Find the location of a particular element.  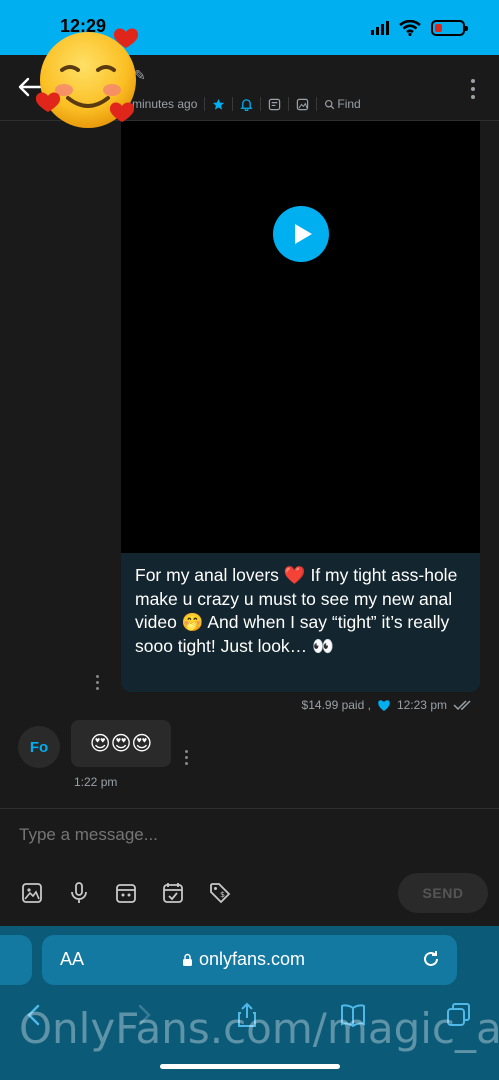

find-button: Find is located at coordinates (342, 104).